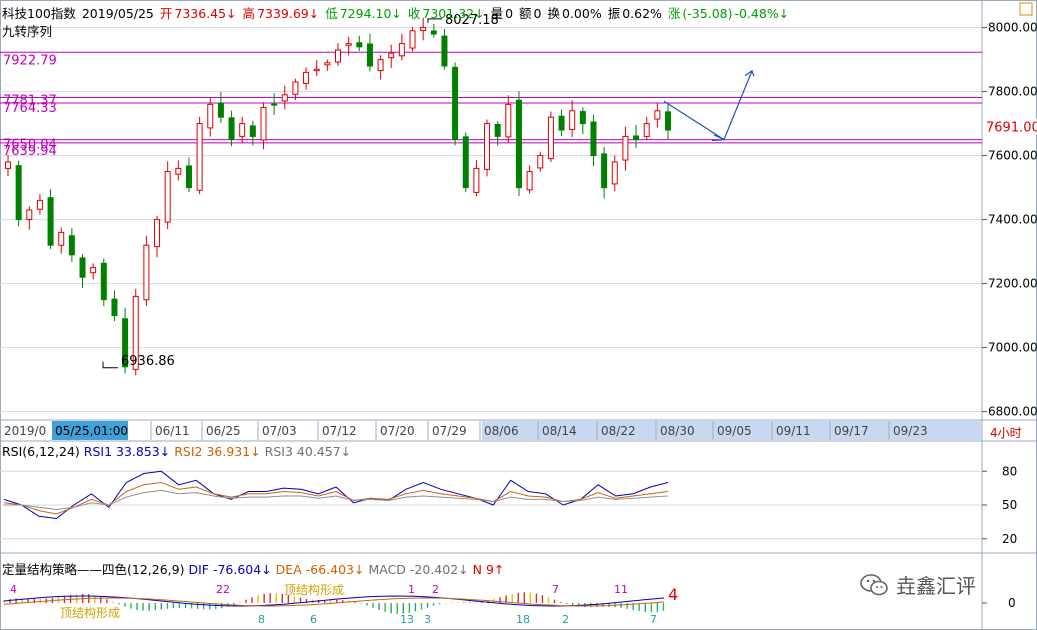  I want to click on time-label-4: 07/20, so click(397, 431).